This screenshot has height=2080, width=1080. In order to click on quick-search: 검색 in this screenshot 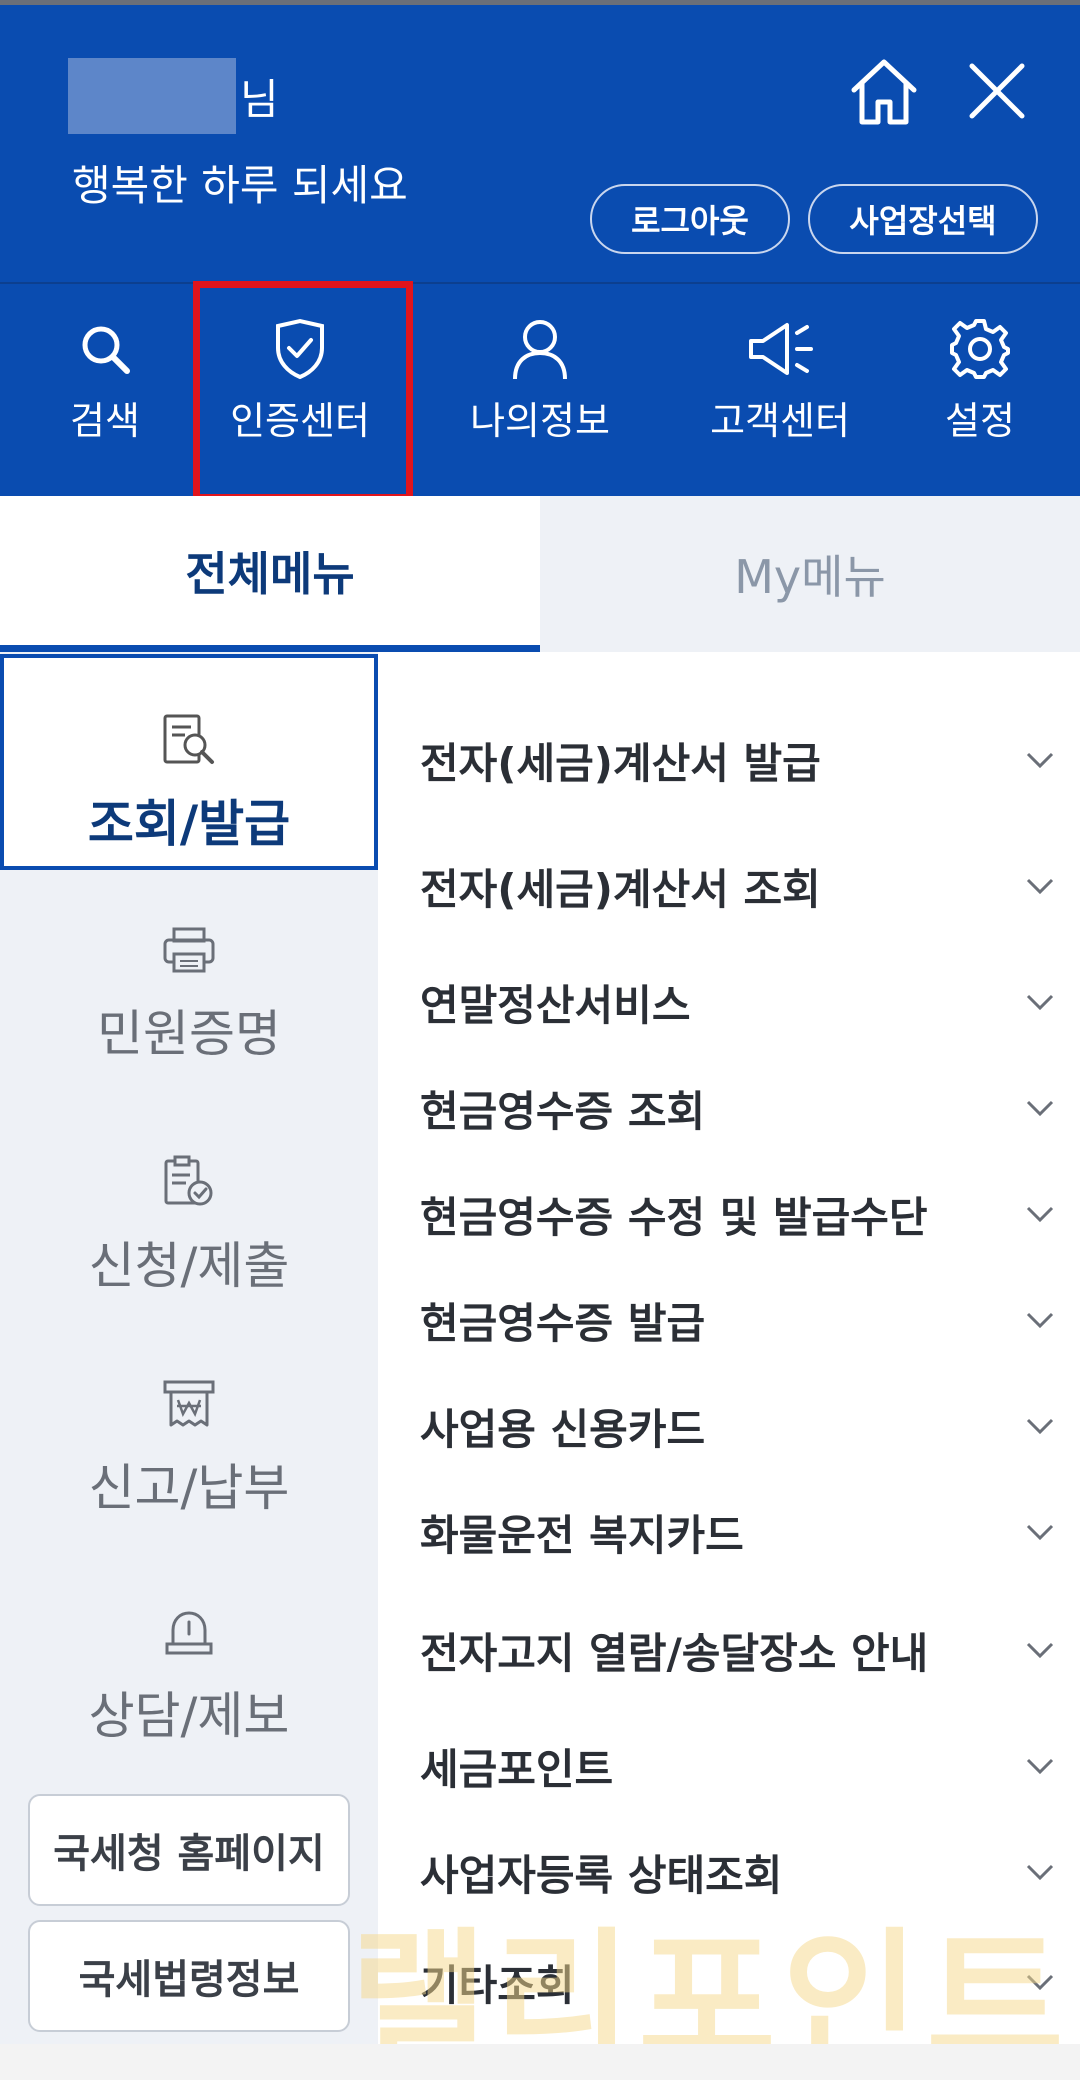, I will do `click(105, 386)`.